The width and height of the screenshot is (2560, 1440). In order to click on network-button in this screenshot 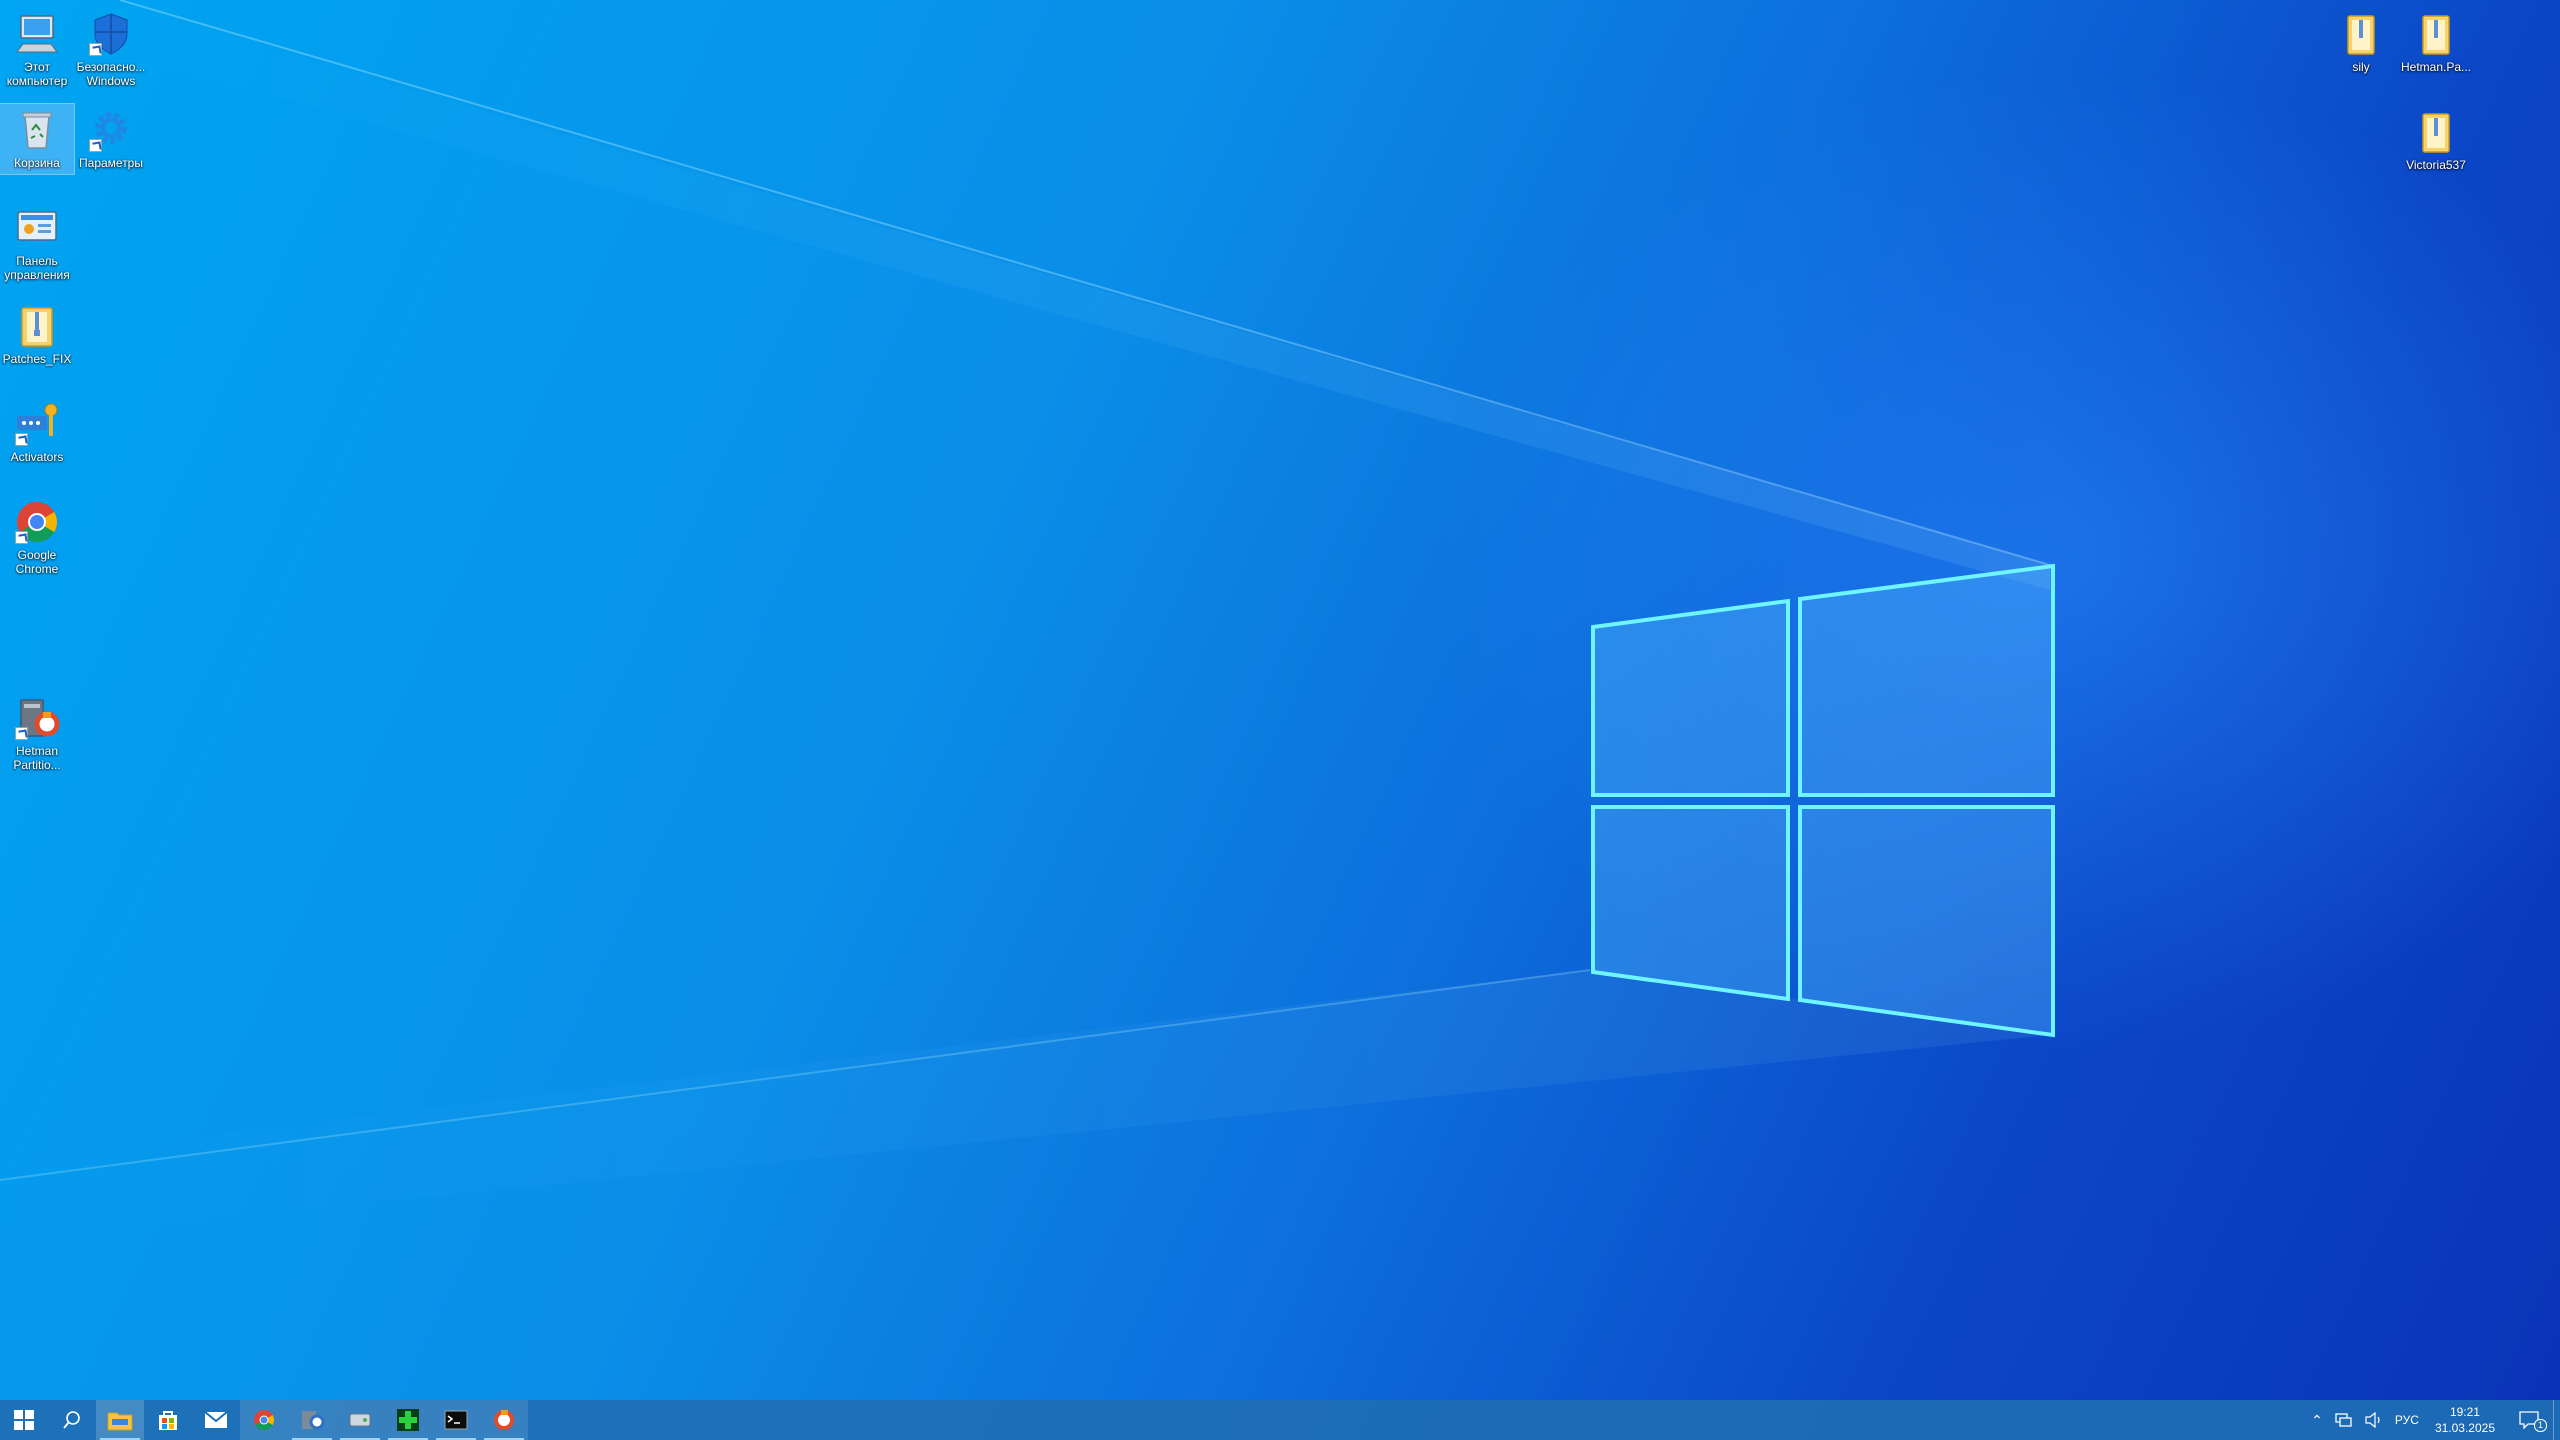, I will do `click(2344, 1420)`.